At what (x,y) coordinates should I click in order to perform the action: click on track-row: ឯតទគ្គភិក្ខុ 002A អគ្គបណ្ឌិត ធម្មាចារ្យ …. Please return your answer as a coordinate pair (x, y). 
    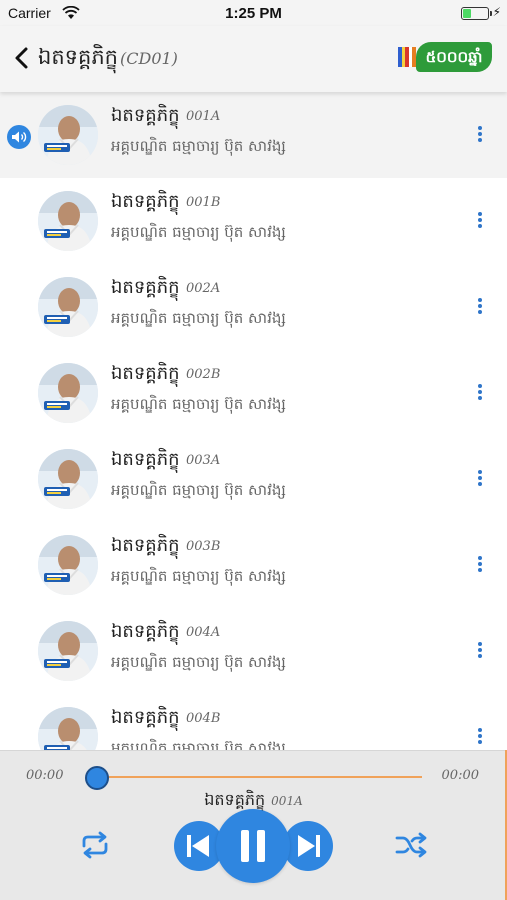
    Looking at the image, I should click on (253, 307).